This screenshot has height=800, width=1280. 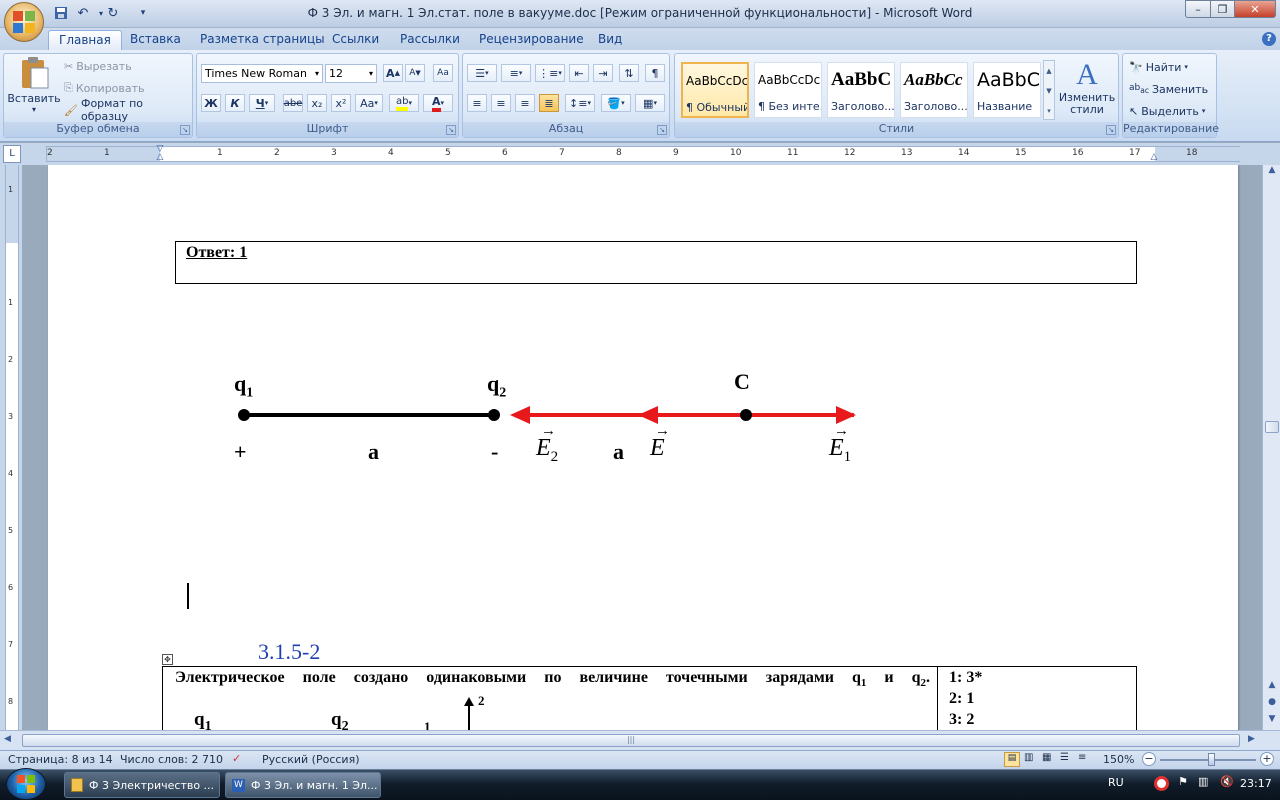 I want to click on next-page-icon: ▼, so click(x=1272, y=721).